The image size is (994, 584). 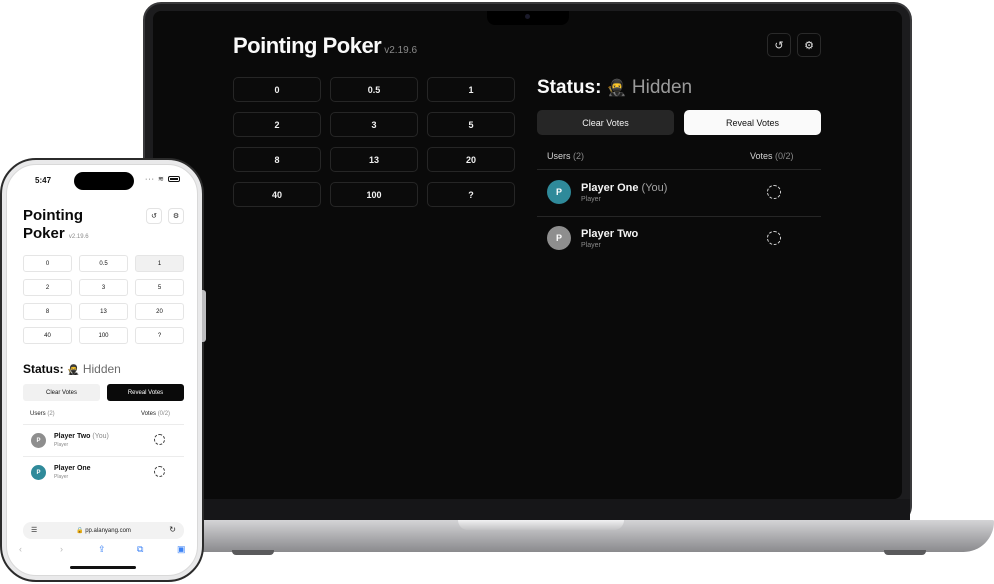 I want to click on title-line-2: Poker, so click(x=44, y=233).